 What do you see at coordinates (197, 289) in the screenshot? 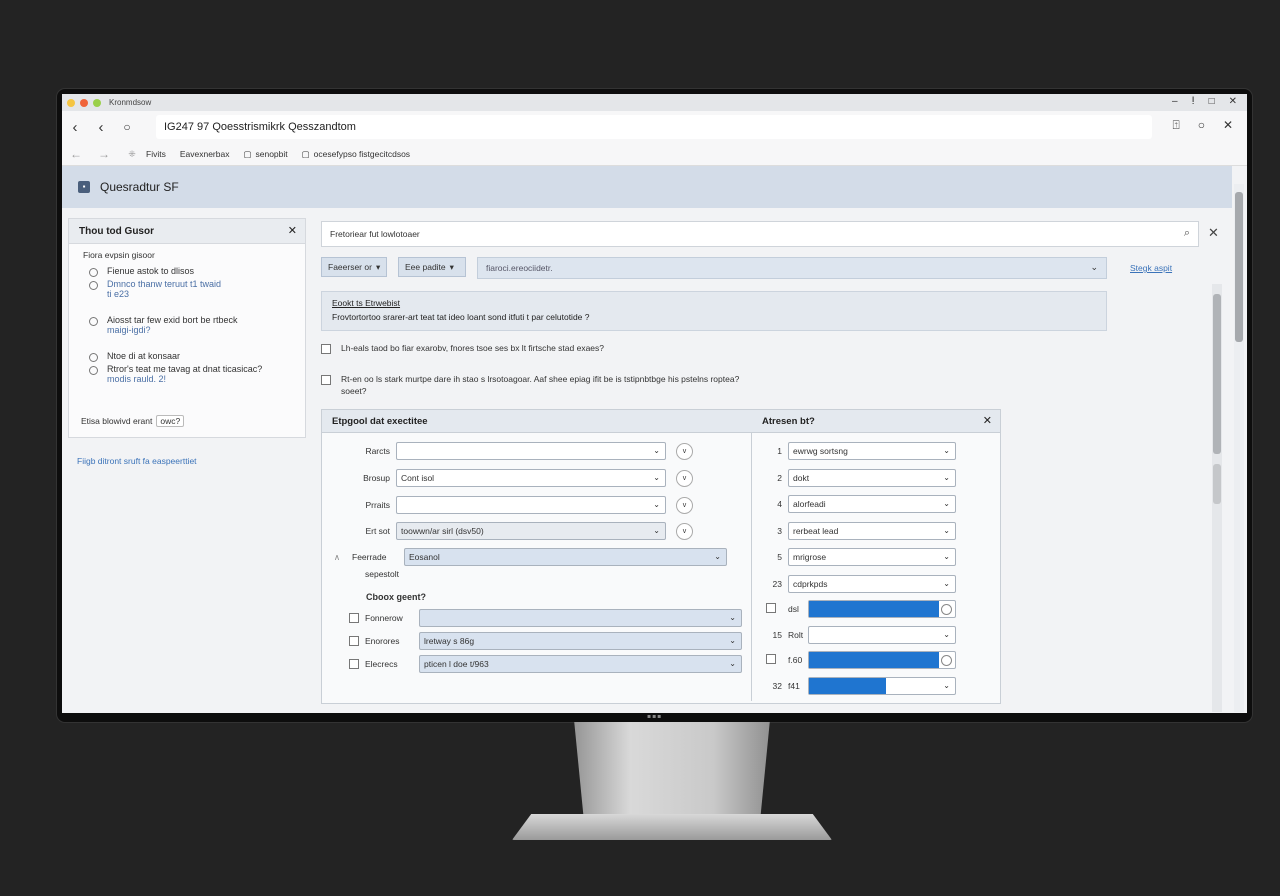
I see `radio-option: Dmnco thanw teruut t1 twaid ti e23` at bounding box center [197, 289].